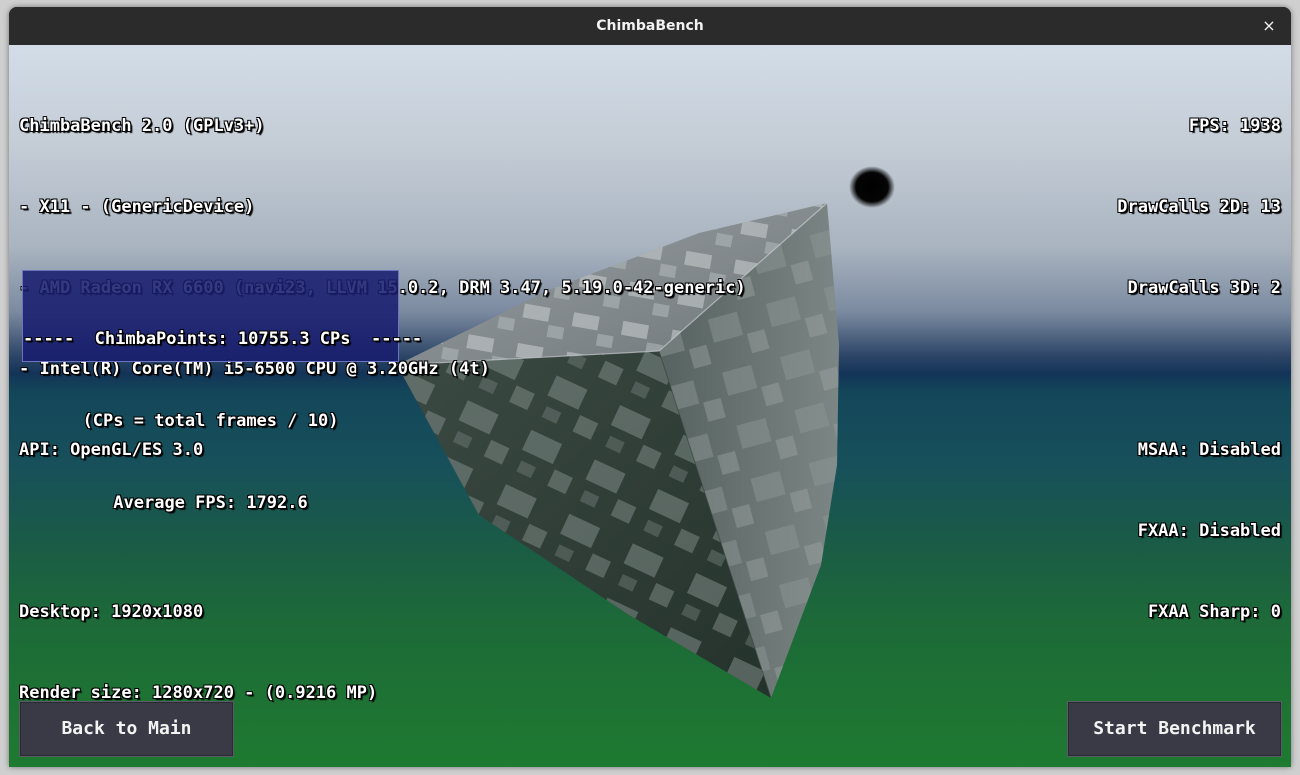 This screenshot has width=1300, height=775. I want to click on fxaa-sharp-text: FXAA Sharp: 0, so click(1214, 612).